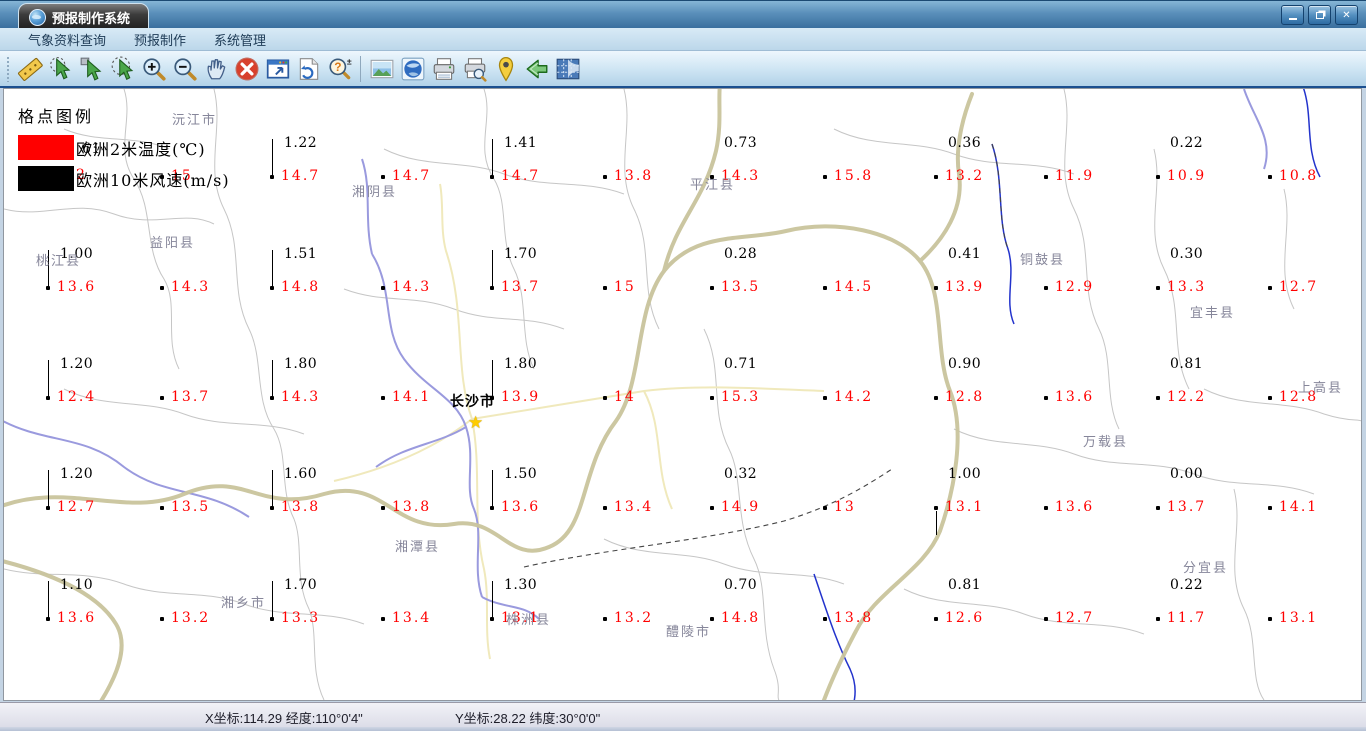  What do you see at coordinates (124, 147) in the screenshot?
I see `legend-item-temperature: 欧洲2米温度(℃)` at bounding box center [124, 147].